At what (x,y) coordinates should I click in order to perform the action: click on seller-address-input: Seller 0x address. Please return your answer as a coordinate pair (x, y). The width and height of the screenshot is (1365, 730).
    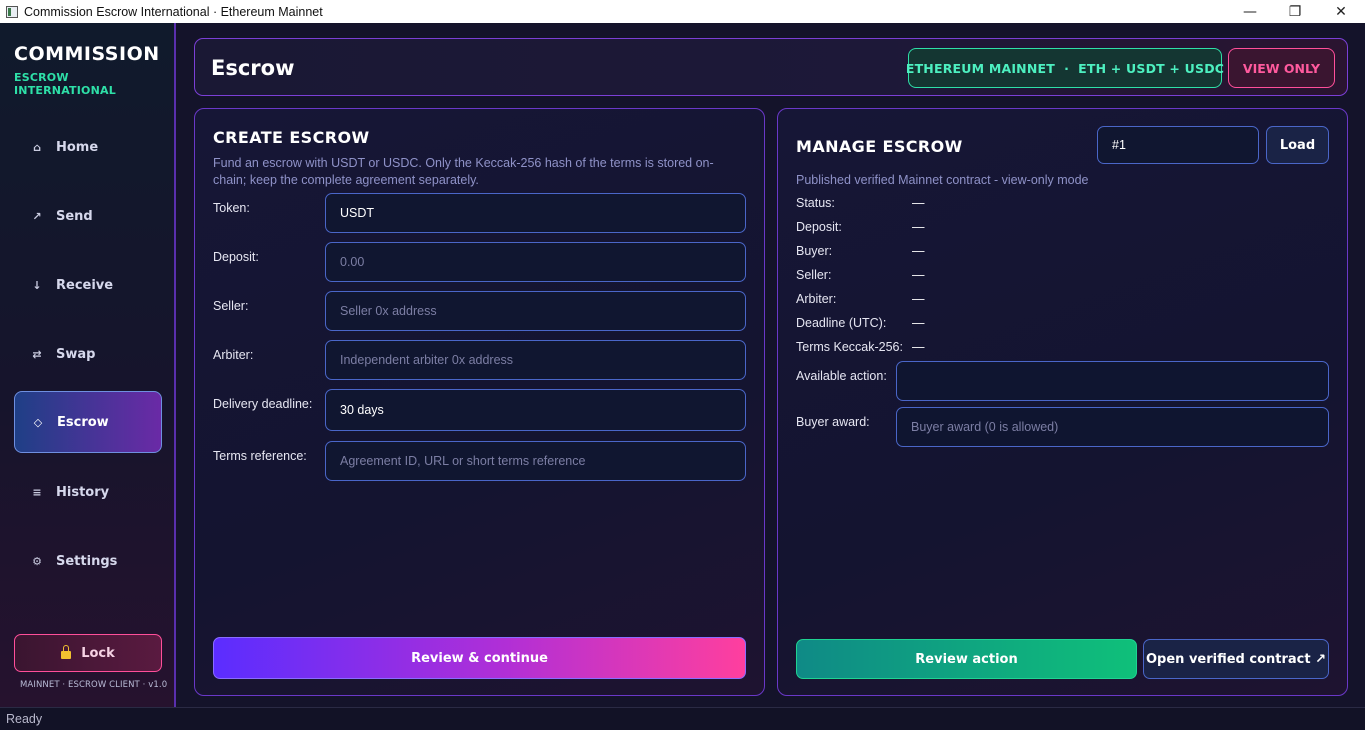
    Looking at the image, I should click on (535, 311).